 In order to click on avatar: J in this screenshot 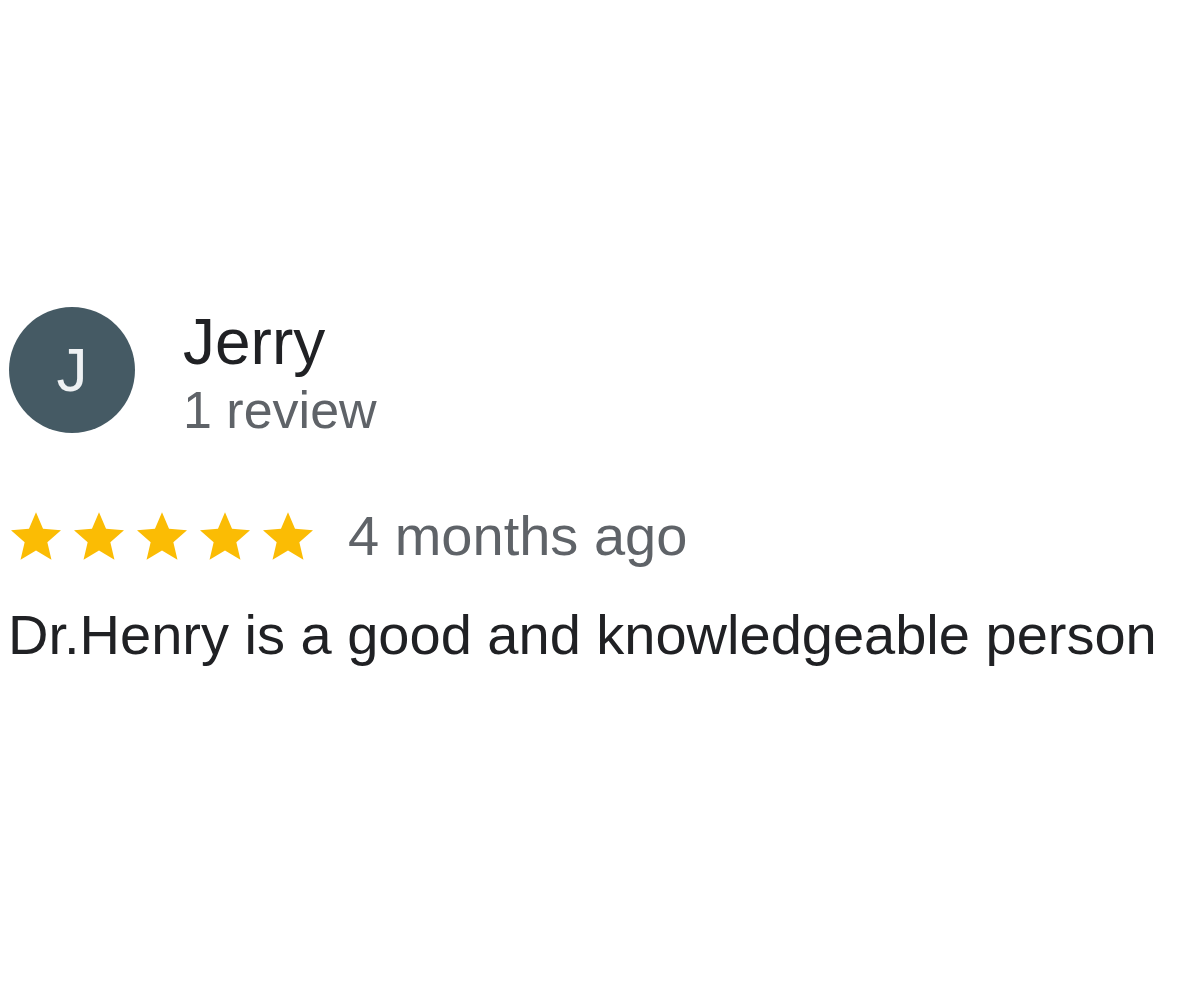, I will do `click(72, 370)`.